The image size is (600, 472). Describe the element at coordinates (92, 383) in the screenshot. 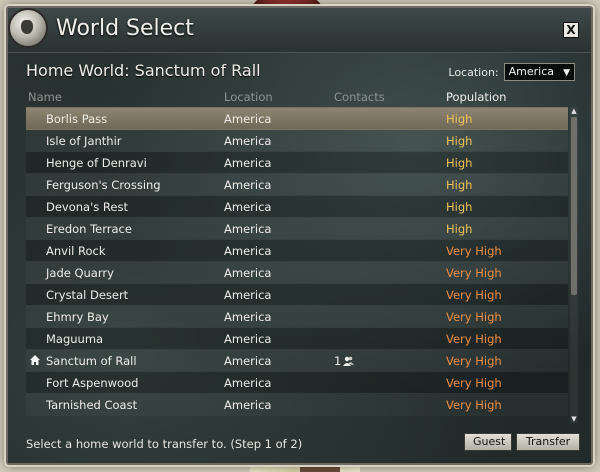

I see `world-name: Fort Aspenwood` at that location.